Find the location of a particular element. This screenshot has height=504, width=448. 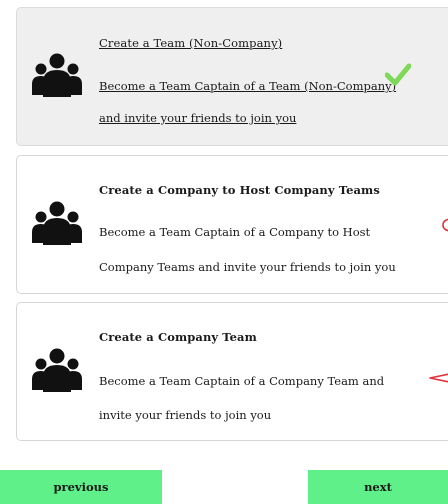

option-title: Create a Company Team is located at coordinates (178, 337).